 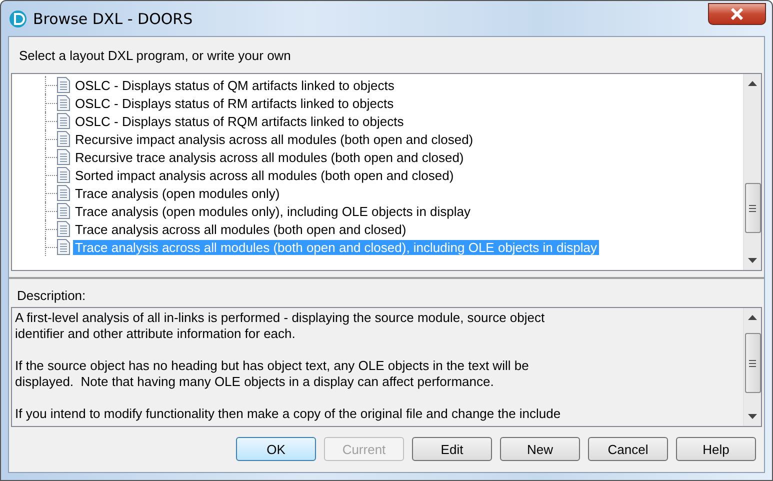 I want to click on program-item: Sorted impact analysis across all modules (both open and closed), so click(x=264, y=175).